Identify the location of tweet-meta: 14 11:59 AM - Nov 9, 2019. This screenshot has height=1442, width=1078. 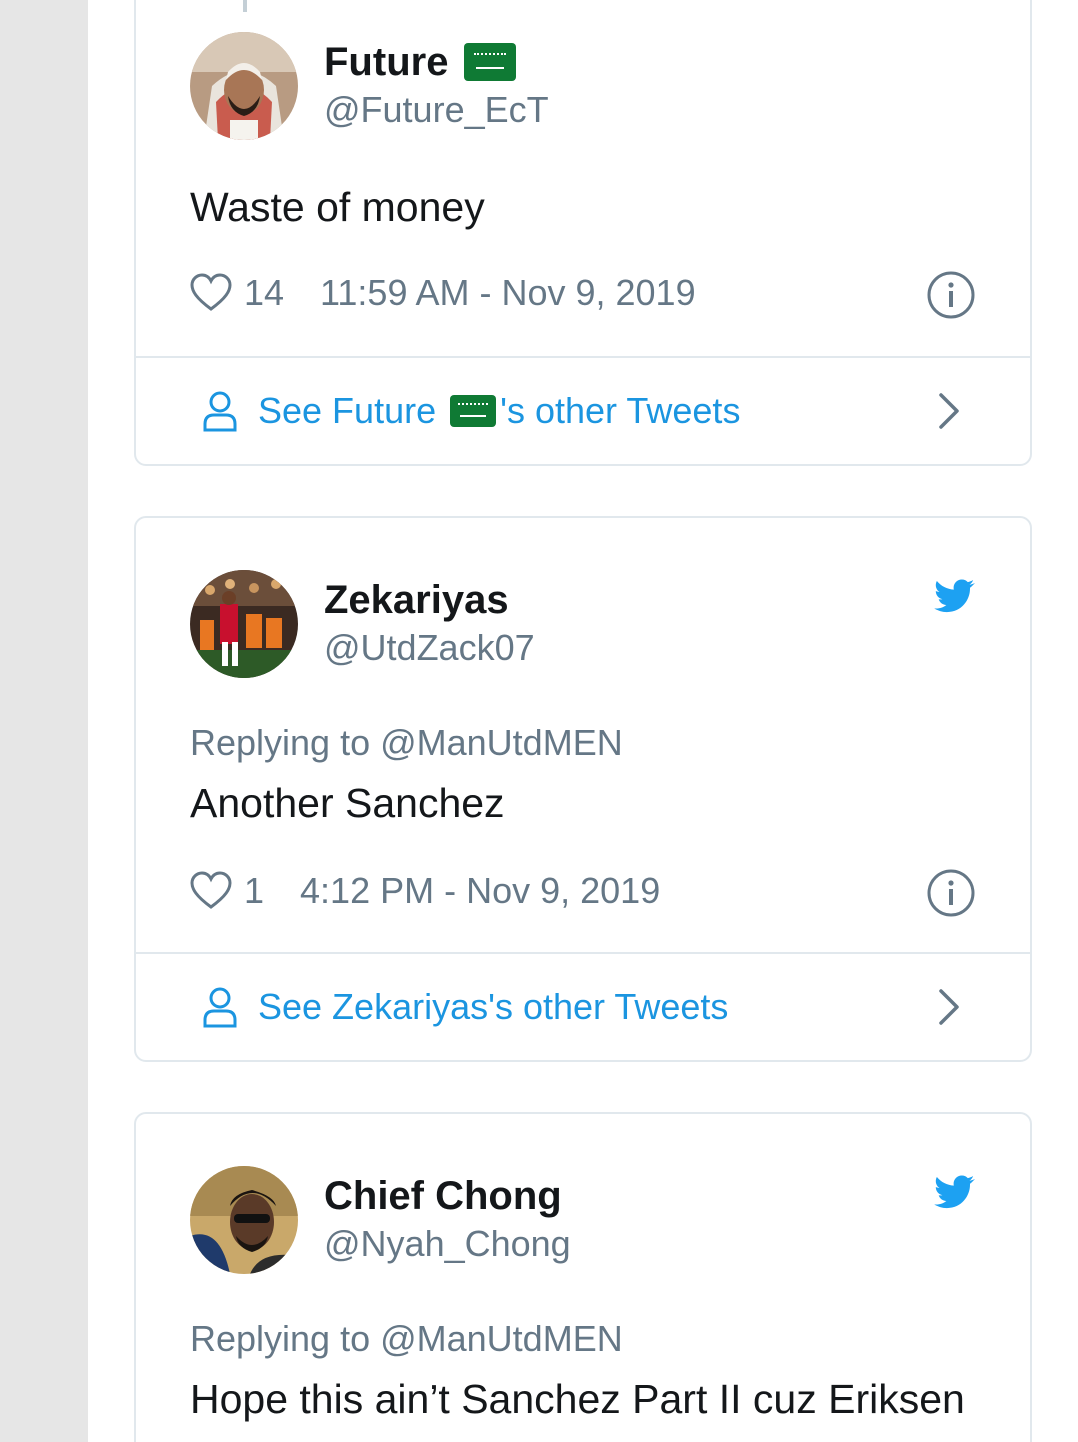
(443, 293).